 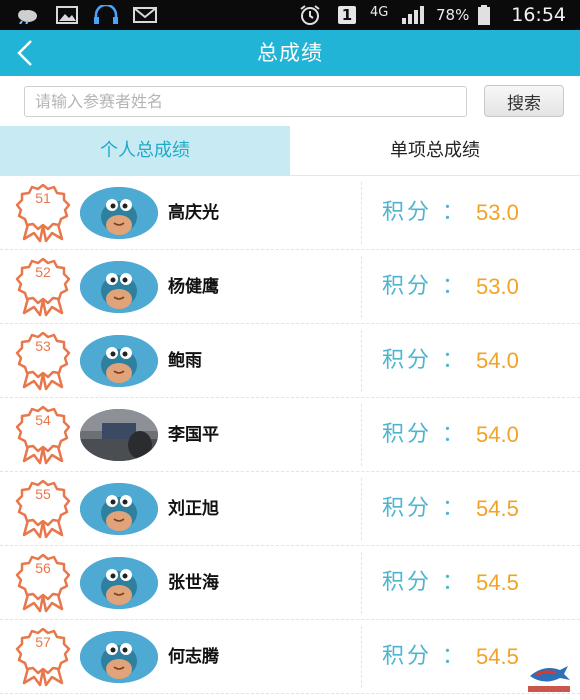 I want to click on gallery-icon, so click(x=67, y=15).